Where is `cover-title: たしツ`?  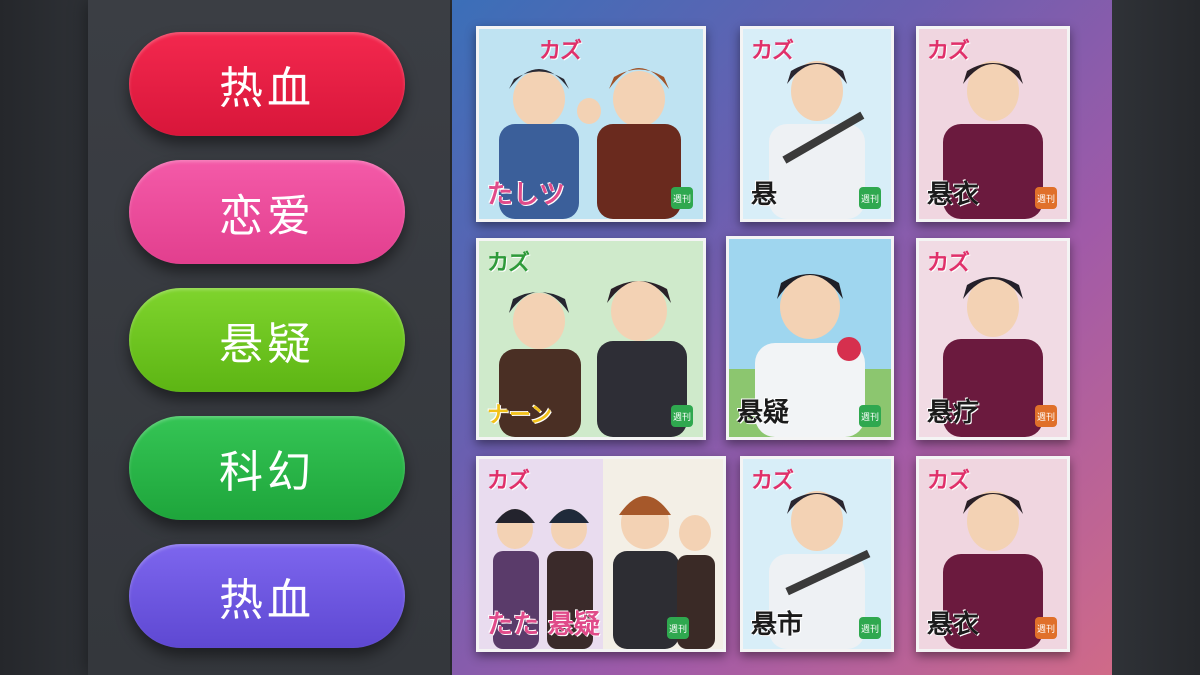
cover-title: たしツ is located at coordinates (526, 195).